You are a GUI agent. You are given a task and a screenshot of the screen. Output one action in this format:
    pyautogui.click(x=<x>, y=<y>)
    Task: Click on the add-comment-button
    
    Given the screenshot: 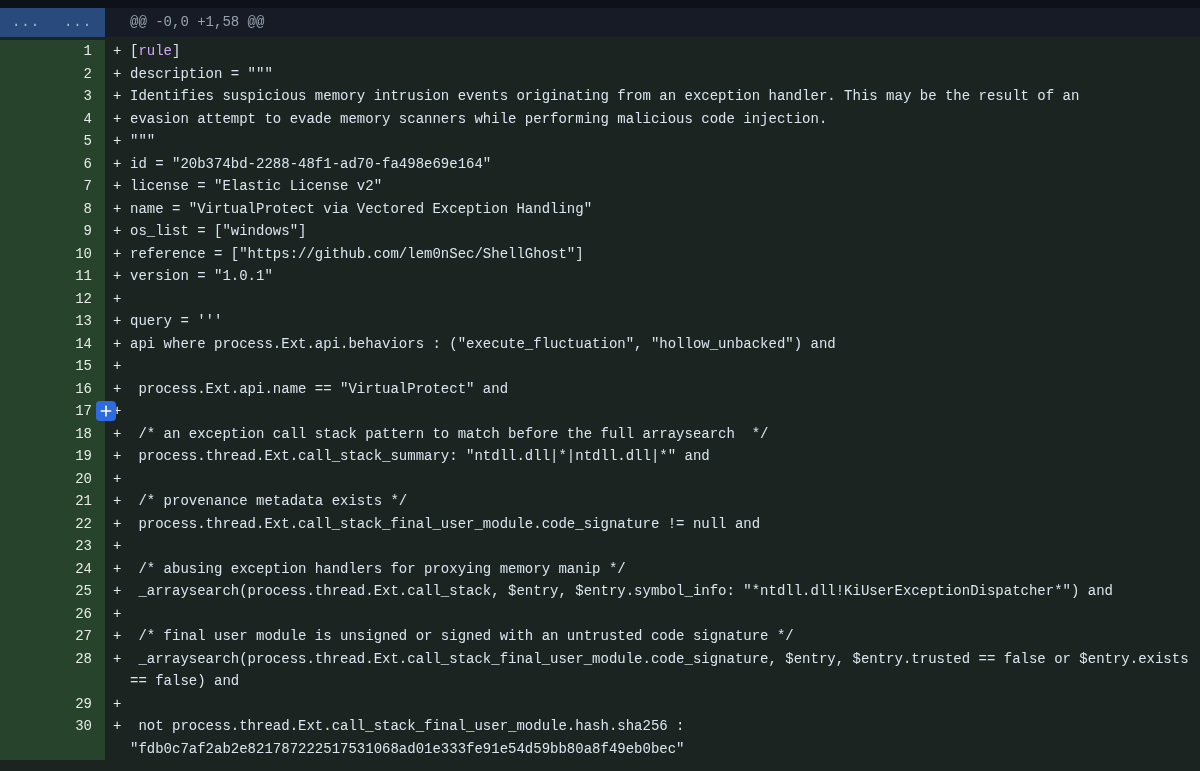 What is the action you would take?
    pyautogui.click(x=106, y=411)
    